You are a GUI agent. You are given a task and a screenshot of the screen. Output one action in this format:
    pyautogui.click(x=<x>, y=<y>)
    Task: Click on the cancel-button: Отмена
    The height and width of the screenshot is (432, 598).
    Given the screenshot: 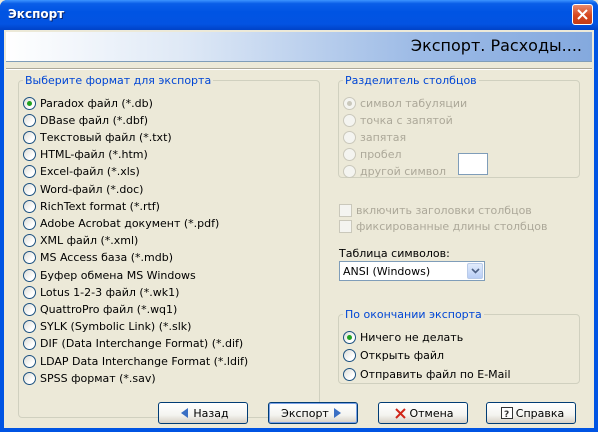 What is the action you would take?
    pyautogui.click(x=423, y=413)
    